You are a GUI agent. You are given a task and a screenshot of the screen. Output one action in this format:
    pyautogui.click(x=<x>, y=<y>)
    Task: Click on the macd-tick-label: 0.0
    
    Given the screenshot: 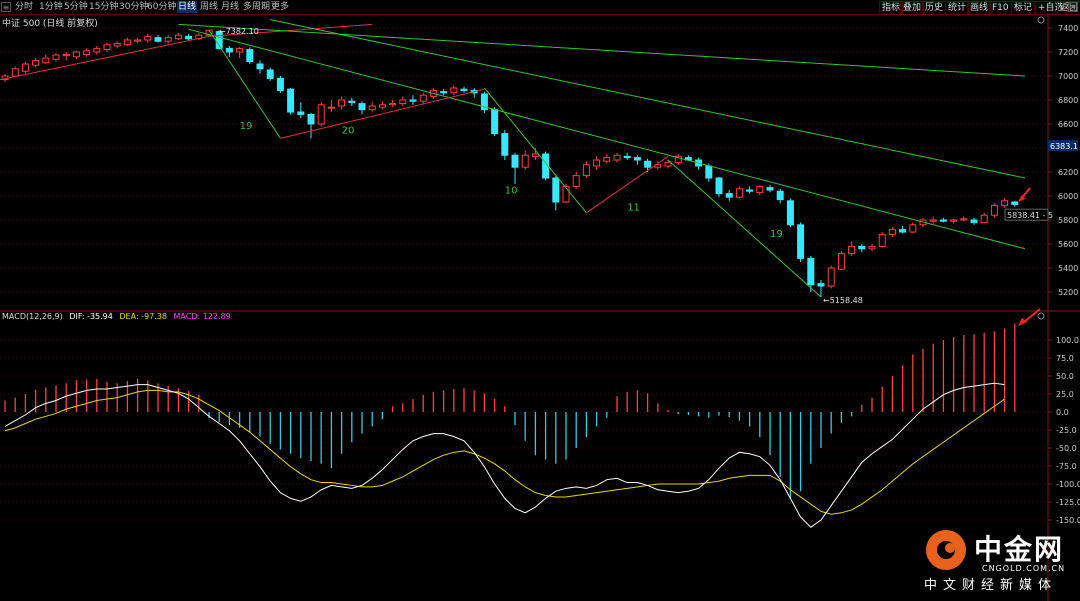 What is the action you would take?
    pyautogui.click(x=1062, y=412)
    